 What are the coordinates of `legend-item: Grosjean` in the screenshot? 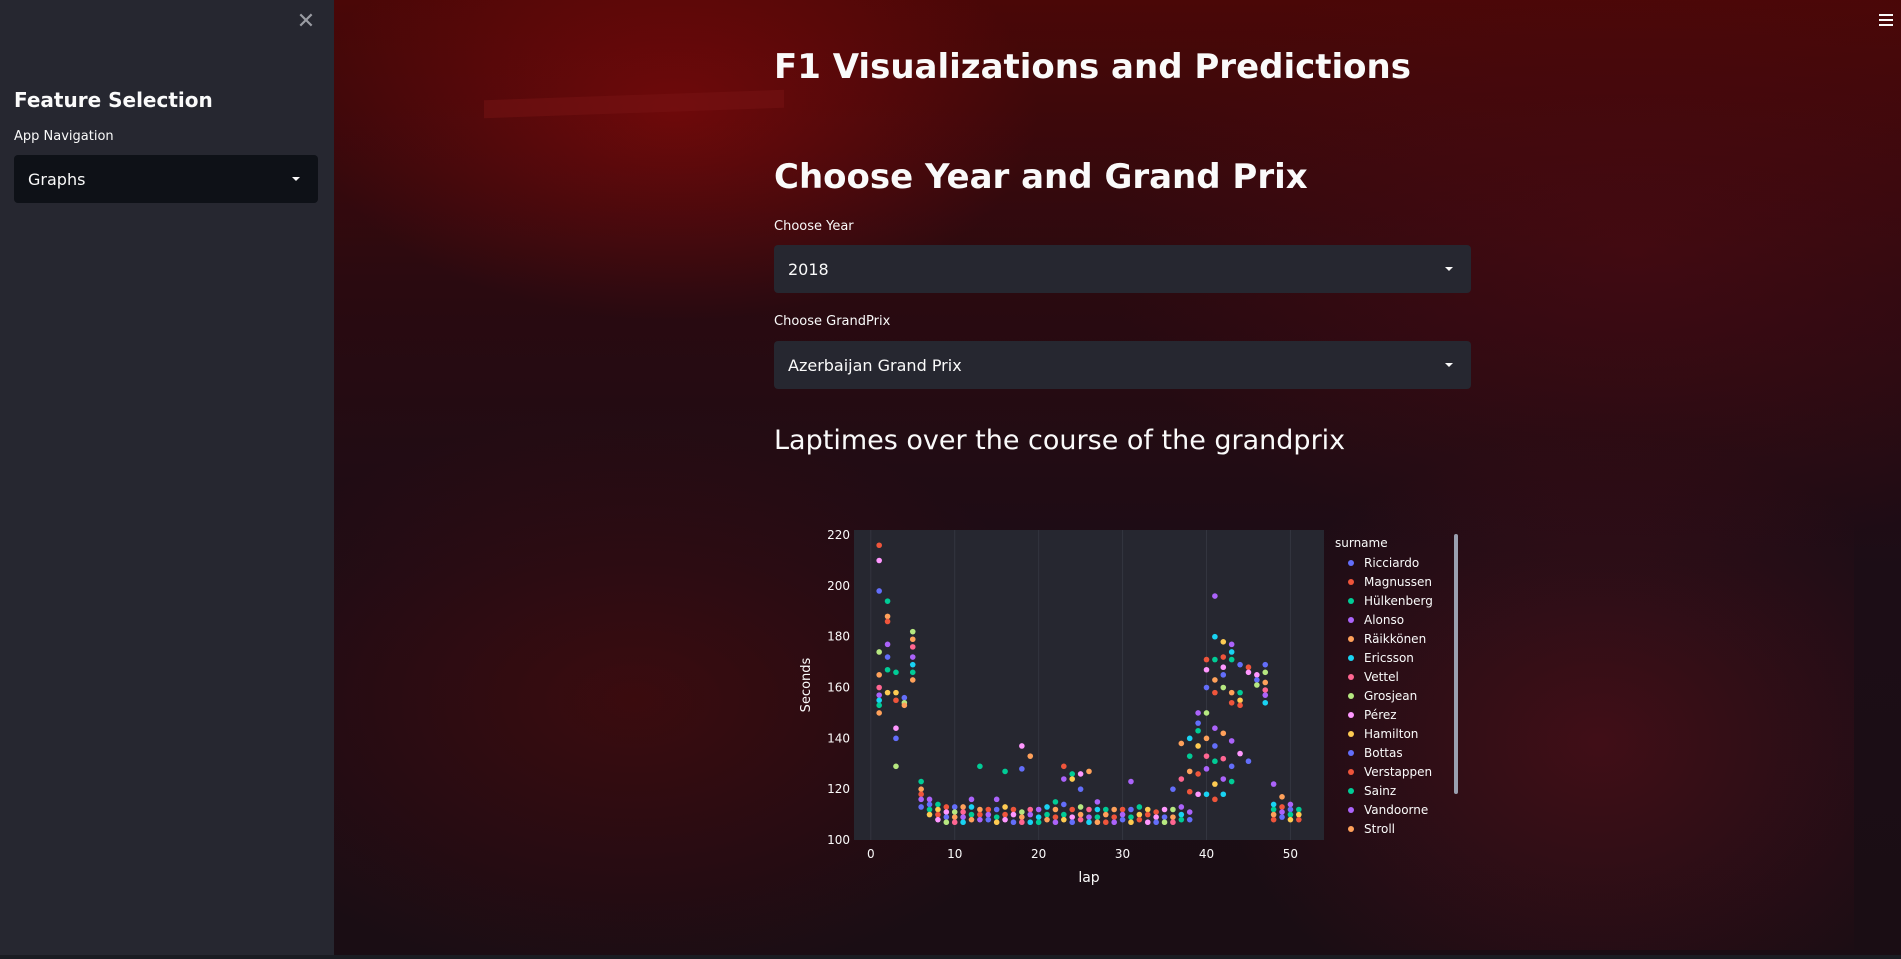 It's located at (1390, 696).